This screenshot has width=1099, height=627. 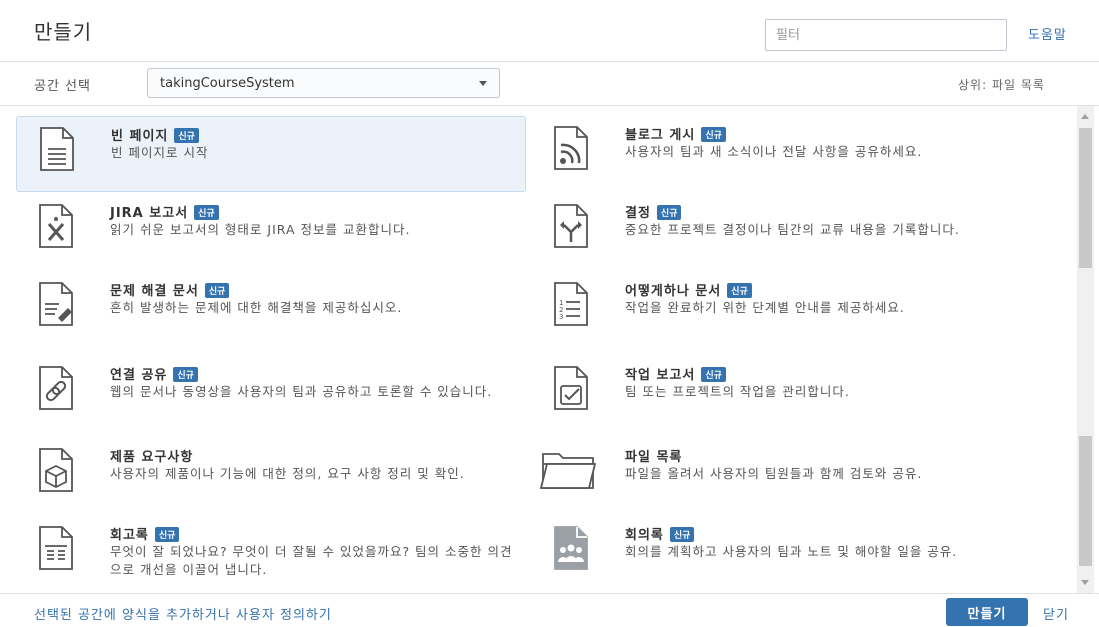 What do you see at coordinates (183, 613) in the screenshot?
I see `customize-templates-link: 선택된 공간에 양식을 추가하거나 사용자 정의하기` at bounding box center [183, 613].